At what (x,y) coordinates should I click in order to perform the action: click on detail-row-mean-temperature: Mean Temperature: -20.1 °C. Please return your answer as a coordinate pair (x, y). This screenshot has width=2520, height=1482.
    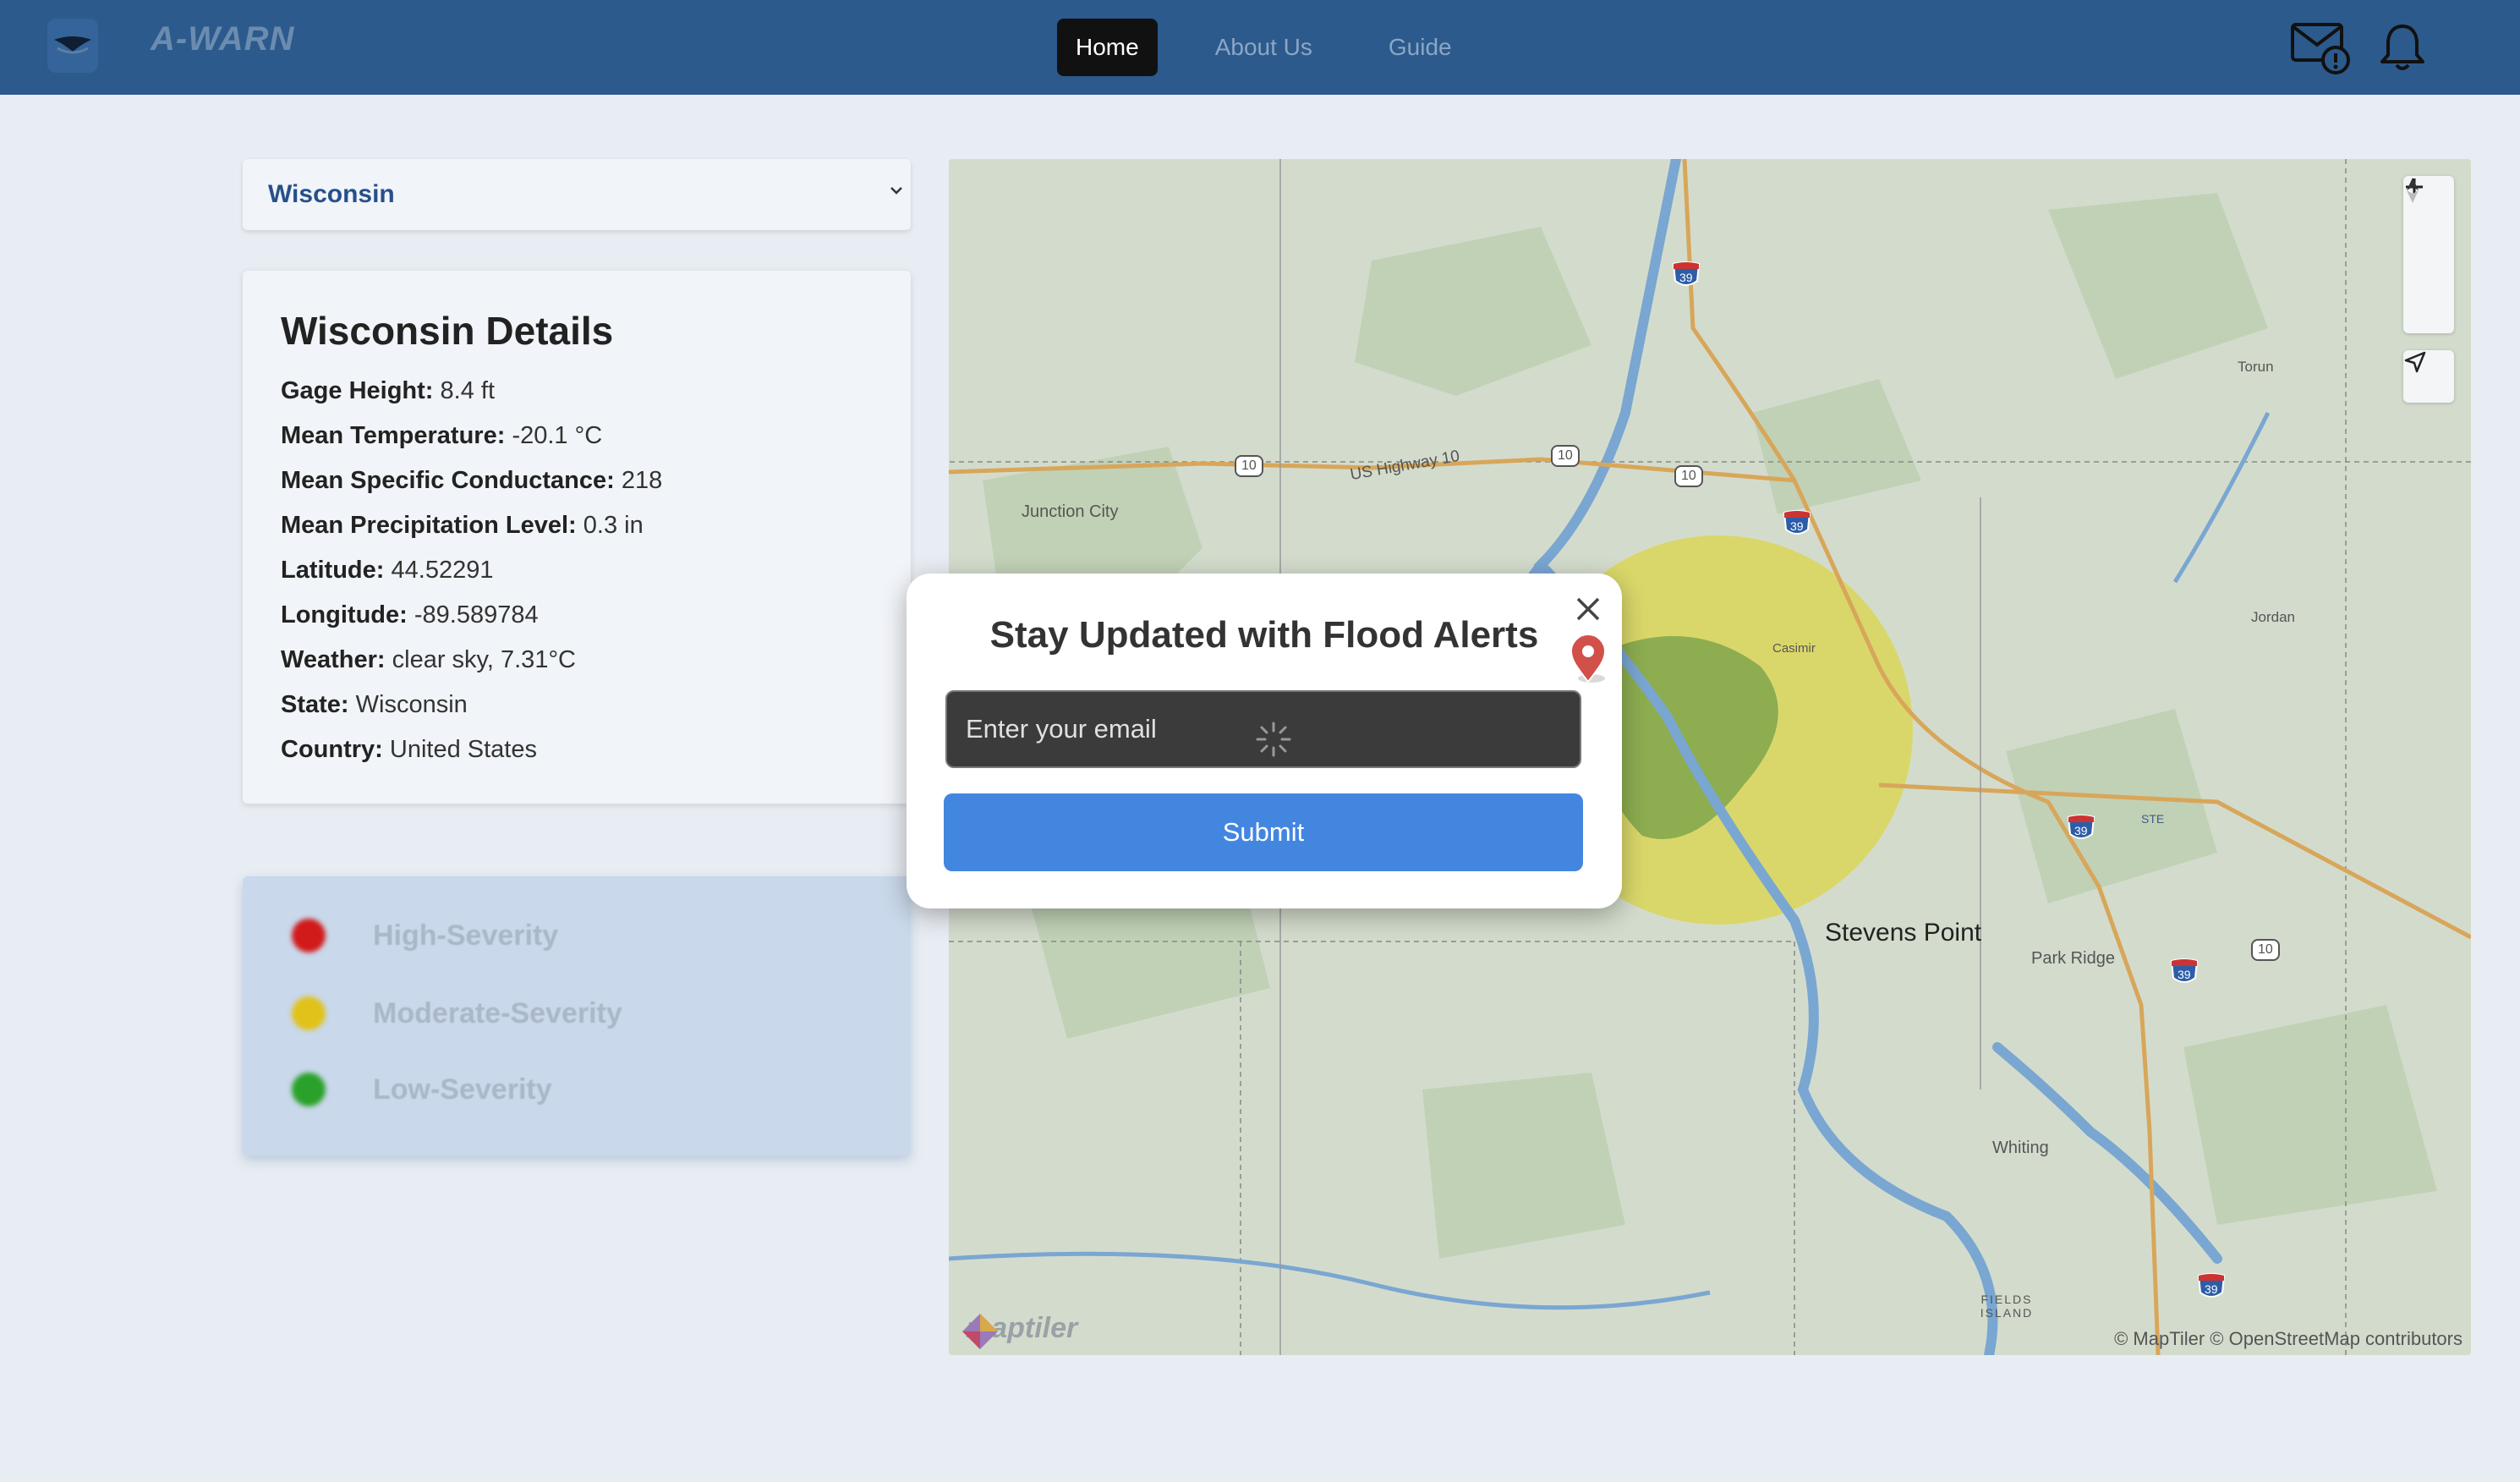
    Looking at the image, I should click on (442, 436).